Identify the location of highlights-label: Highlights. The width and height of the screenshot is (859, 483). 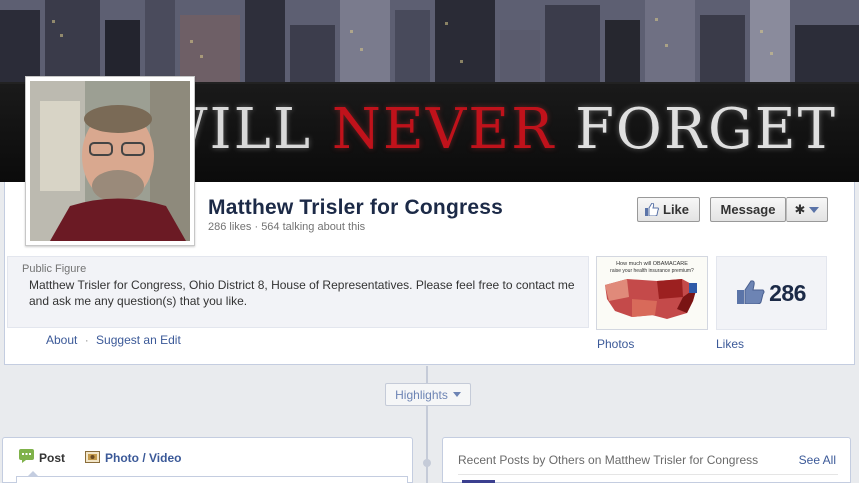
(421, 394).